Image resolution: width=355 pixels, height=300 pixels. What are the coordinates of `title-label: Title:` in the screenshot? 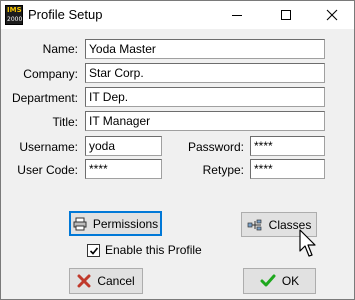 It's located at (65, 122).